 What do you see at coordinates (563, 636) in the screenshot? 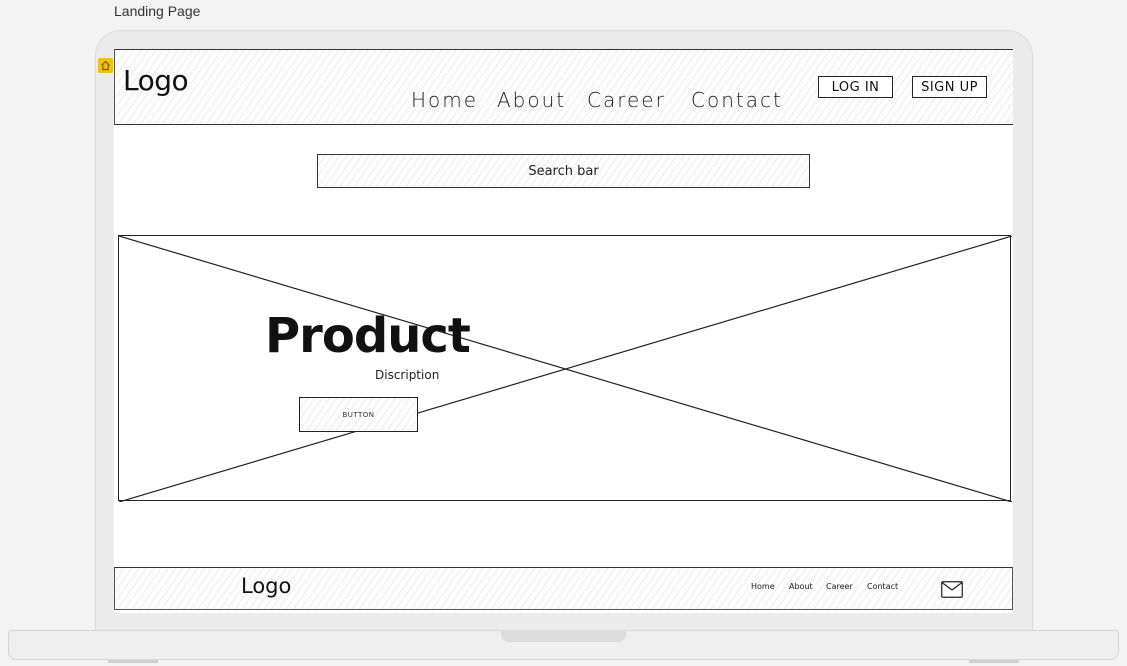
I see `laptop-notch` at bounding box center [563, 636].